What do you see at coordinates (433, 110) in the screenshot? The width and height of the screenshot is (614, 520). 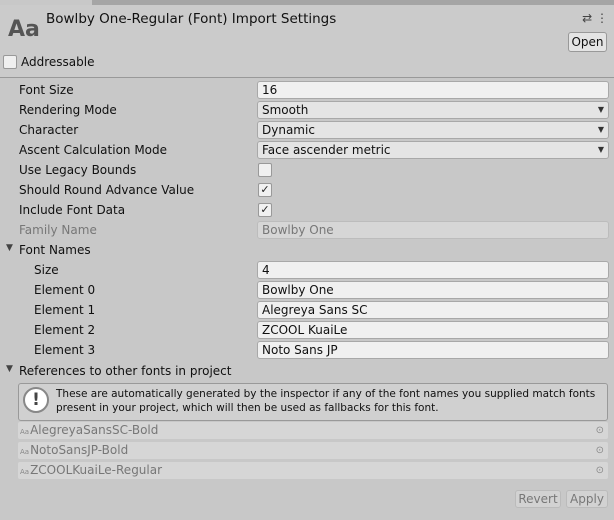 I see `rendering-mode-dropdown: Smooth` at bounding box center [433, 110].